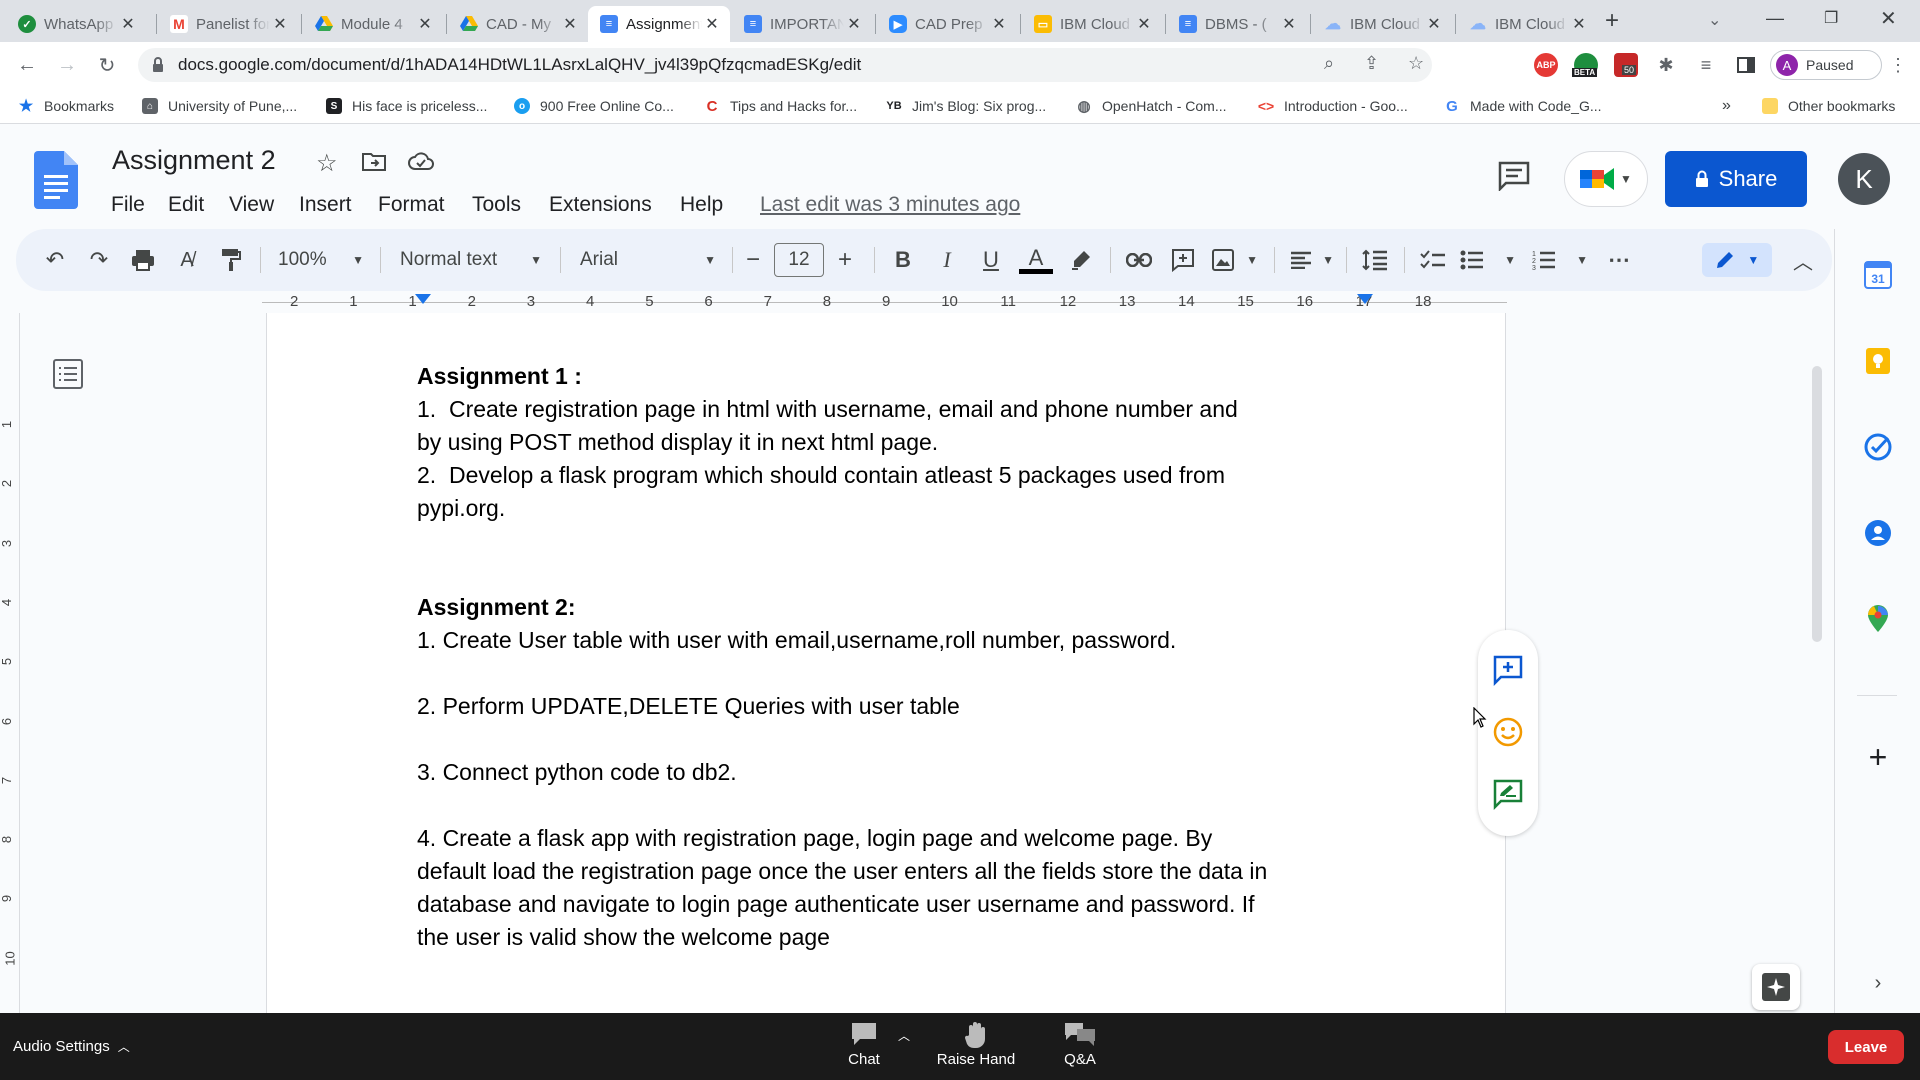 Image resolution: width=1920 pixels, height=1080 pixels. Describe the element at coordinates (68, 374) in the screenshot. I see `document-outline-icon` at that location.